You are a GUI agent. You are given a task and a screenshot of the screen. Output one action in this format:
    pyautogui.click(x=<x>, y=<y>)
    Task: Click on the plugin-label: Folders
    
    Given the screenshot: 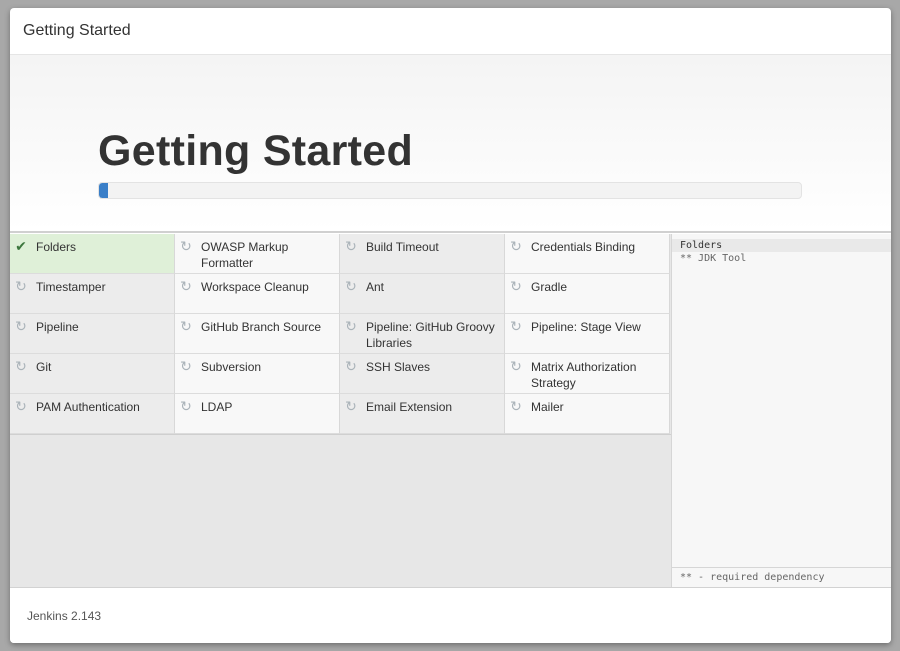 What is the action you would take?
    pyautogui.click(x=56, y=247)
    